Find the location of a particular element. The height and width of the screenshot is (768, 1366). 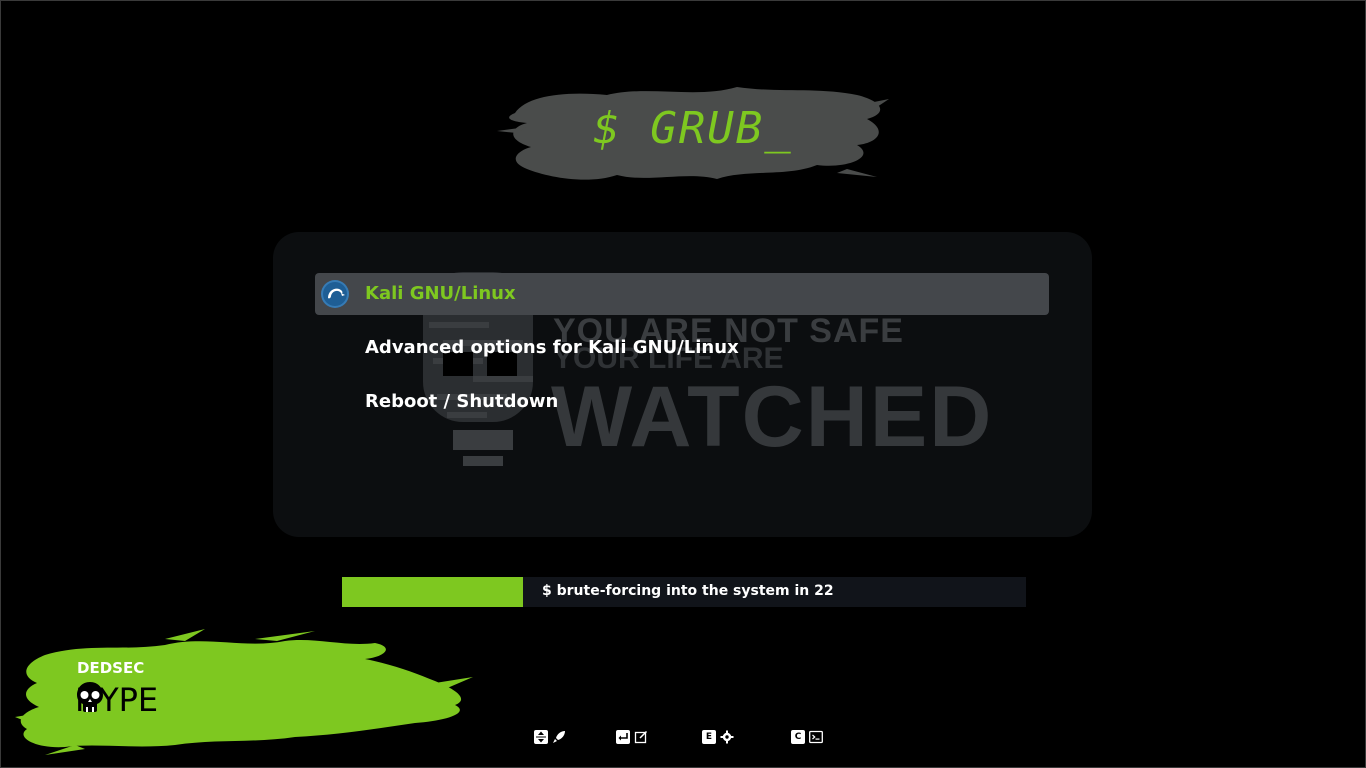

grub-title-logo: $ GRUB_ is located at coordinates (693, 132).